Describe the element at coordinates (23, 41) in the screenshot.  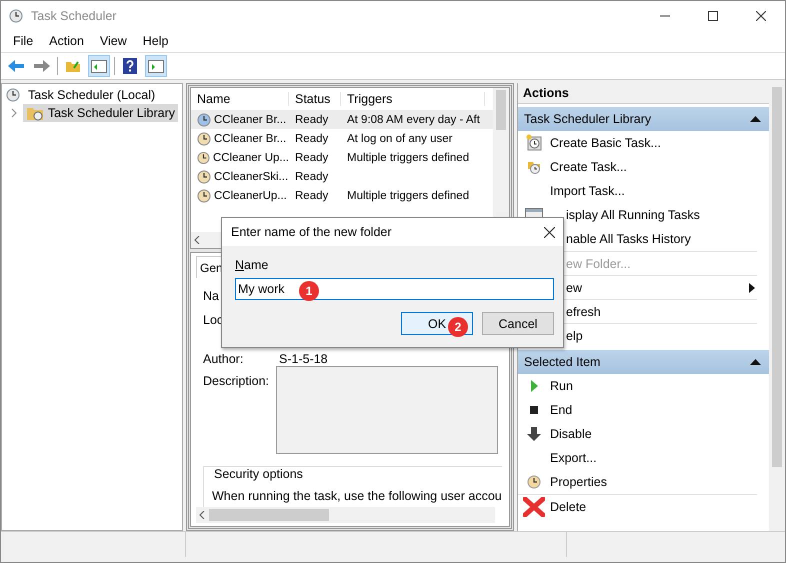
I see `menu-item: File` at that location.